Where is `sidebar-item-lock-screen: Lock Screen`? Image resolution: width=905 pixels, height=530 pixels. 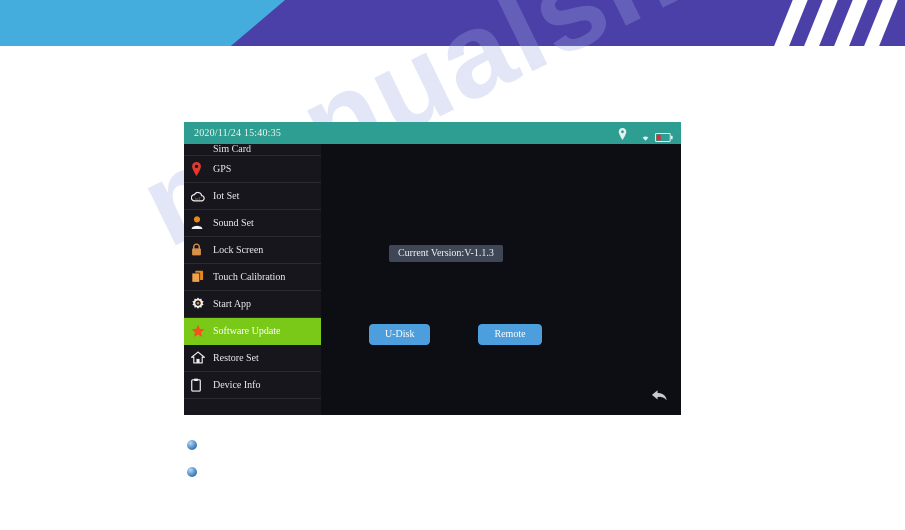 sidebar-item-lock-screen: Lock Screen is located at coordinates (252, 250).